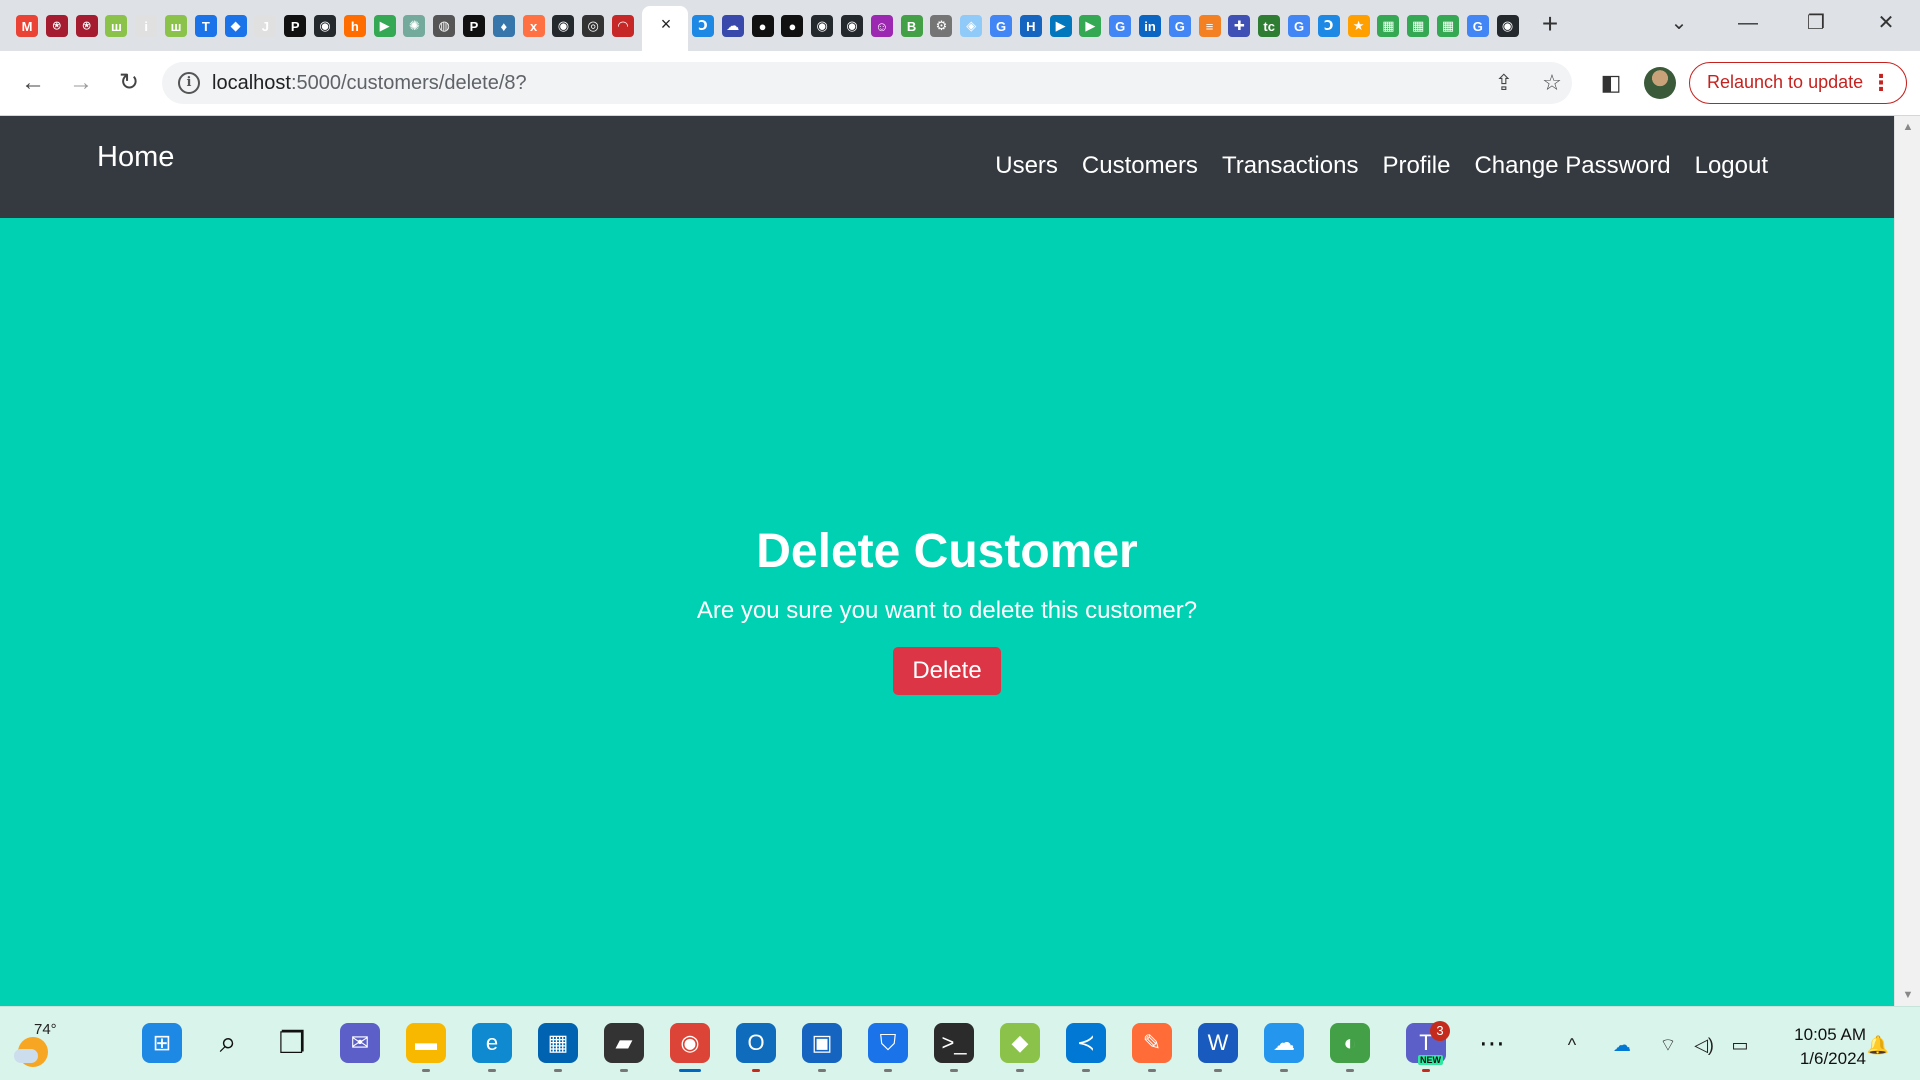 The height and width of the screenshot is (1080, 1920). Describe the element at coordinates (1418, 26) in the screenshot. I see `sheet2-icon: ▦` at that location.